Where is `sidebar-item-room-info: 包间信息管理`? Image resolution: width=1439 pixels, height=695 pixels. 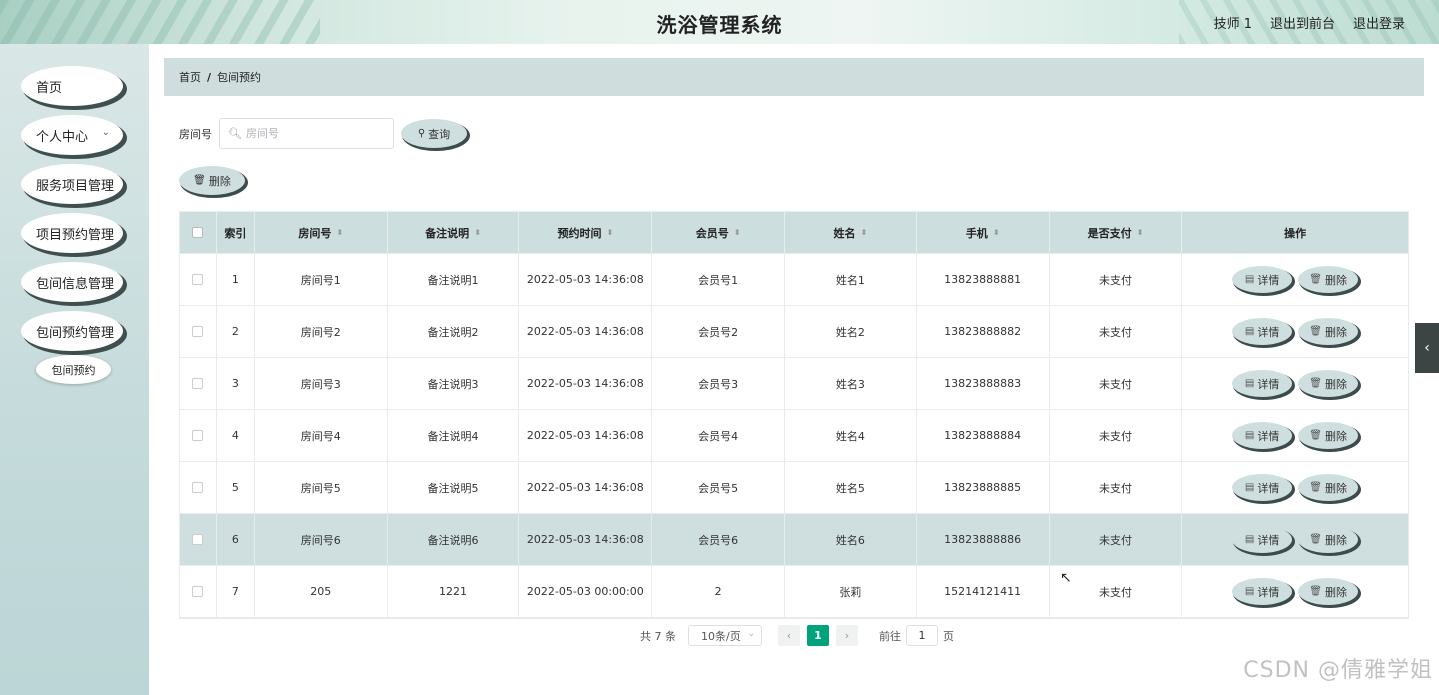 sidebar-item-room-info: 包间信息管理 is located at coordinates (72, 282).